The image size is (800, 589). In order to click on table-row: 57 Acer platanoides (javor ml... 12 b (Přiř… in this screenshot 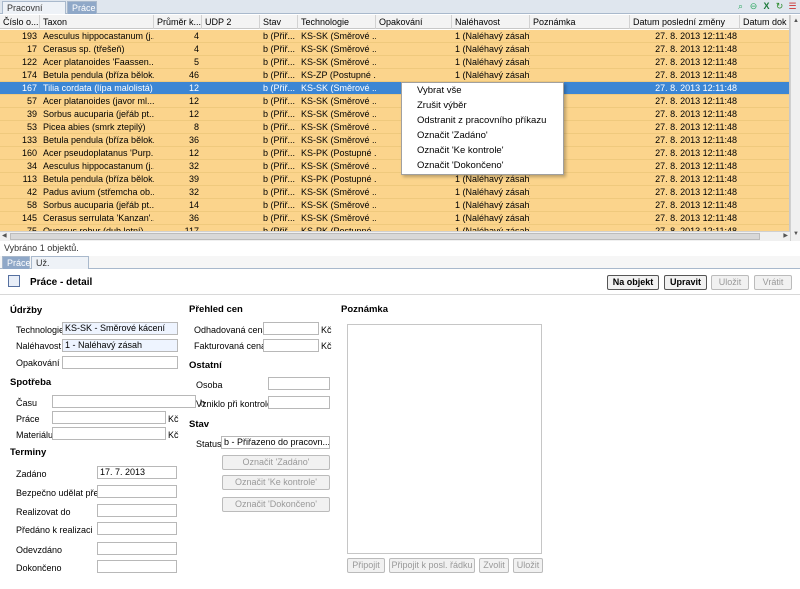, I will do `click(394, 101)`.